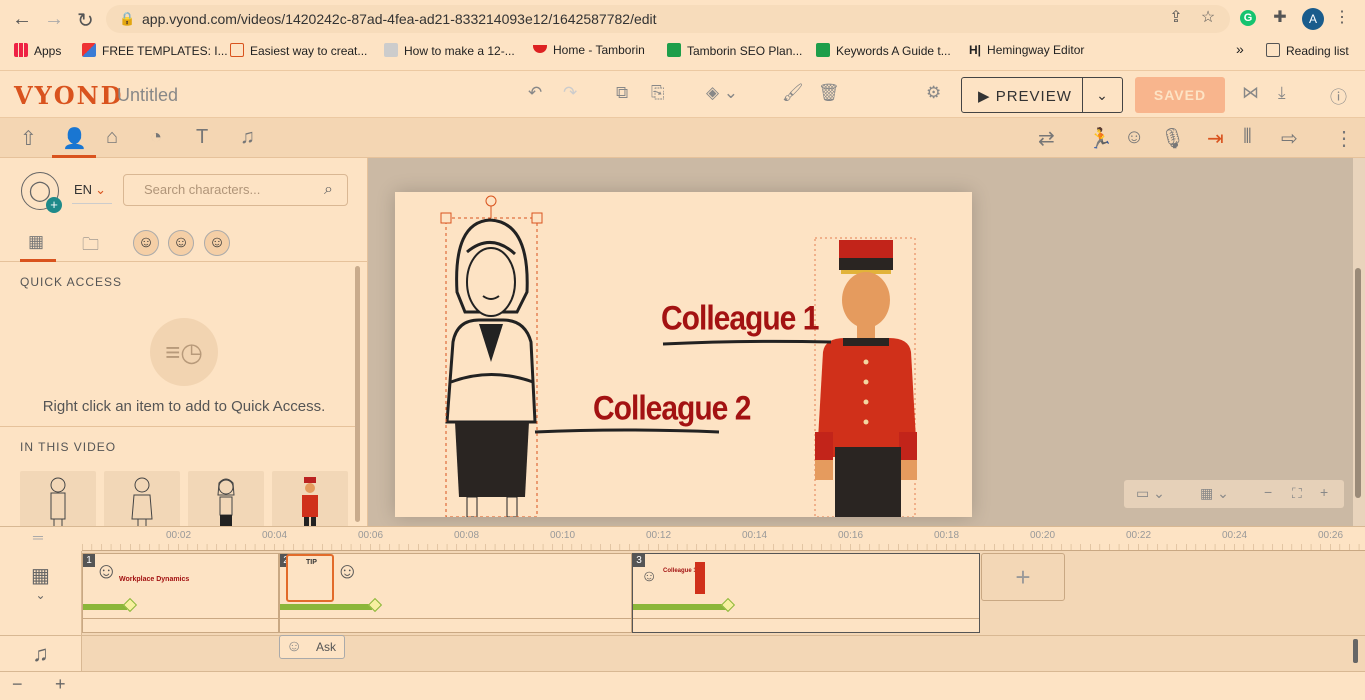 Image resolution: width=1365 pixels, height=700 pixels. What do you see at coordinates (40, 575) in the screenshot?
I see `film-icon: ▦` at bounding box center [40, 575].